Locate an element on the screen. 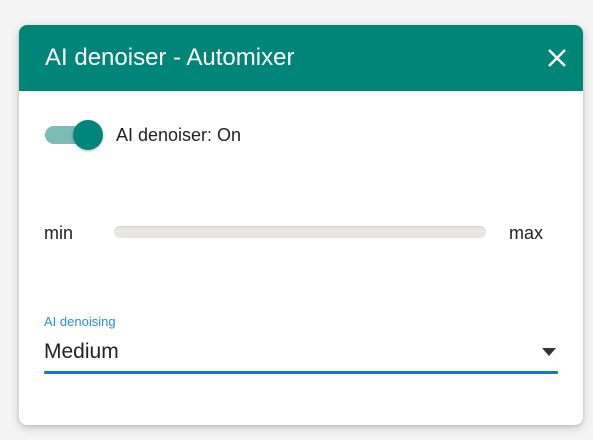  select-label: AI denoising is located at coordinates (80, 321).